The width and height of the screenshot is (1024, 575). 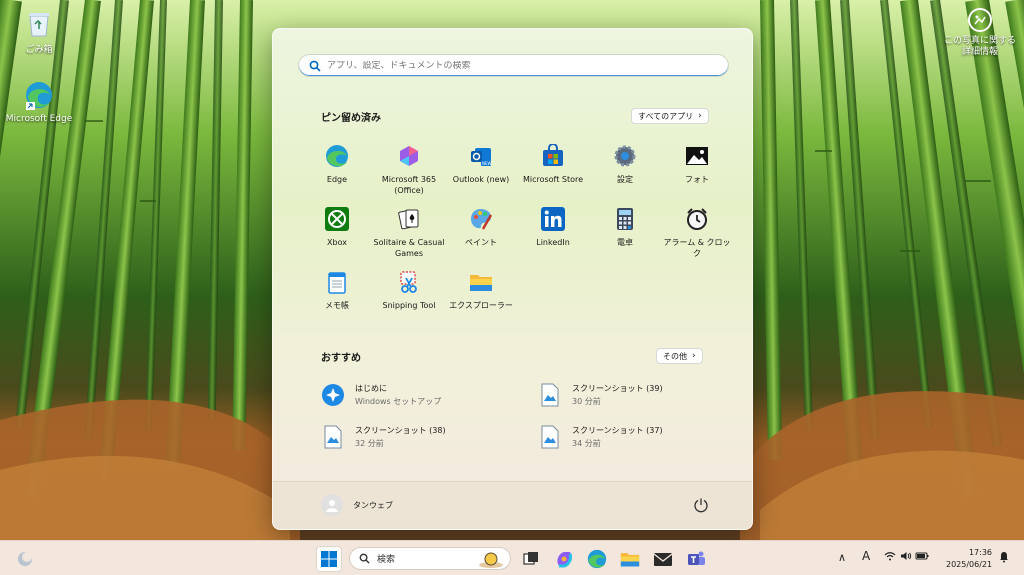 I want to click on recommended-subtitle-text: 32 分前, so click(x=369, y=443).